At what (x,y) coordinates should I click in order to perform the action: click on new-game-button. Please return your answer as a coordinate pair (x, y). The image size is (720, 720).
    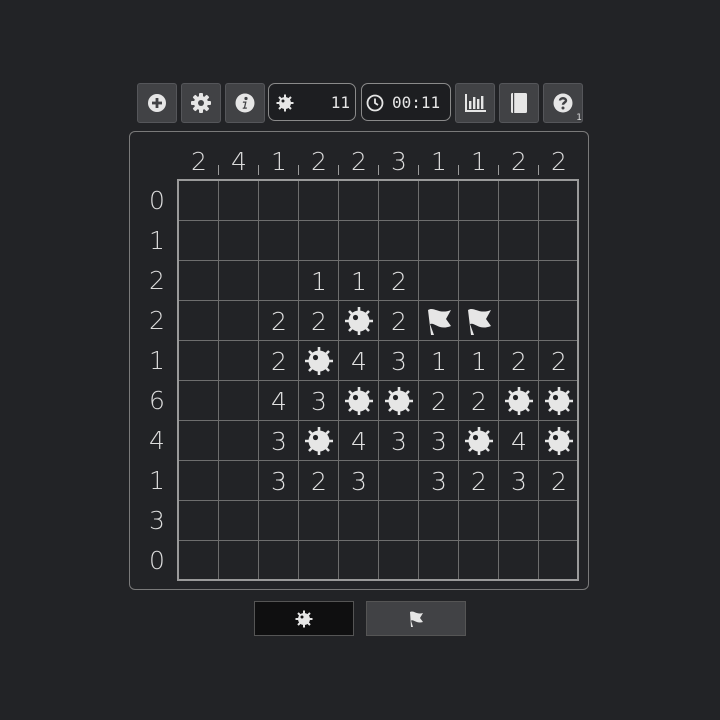
    Looking at the image, I should click on (157, 103).